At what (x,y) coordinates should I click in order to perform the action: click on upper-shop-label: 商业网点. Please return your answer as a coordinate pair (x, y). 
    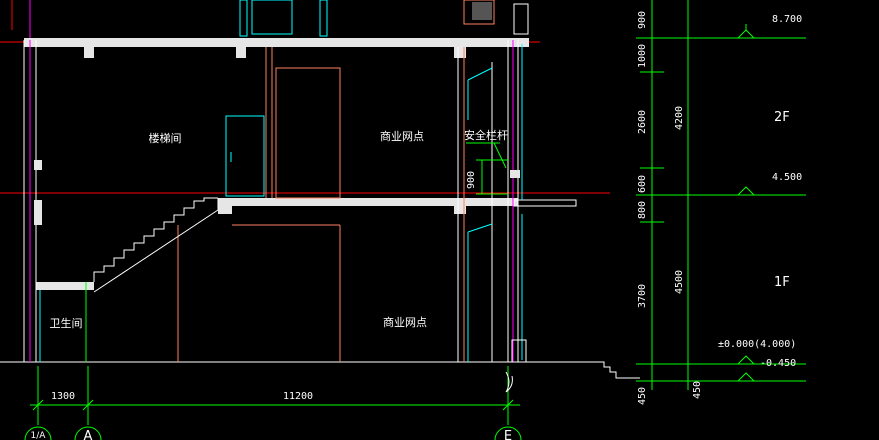
    Looking at the image, I should click on (402, 136).